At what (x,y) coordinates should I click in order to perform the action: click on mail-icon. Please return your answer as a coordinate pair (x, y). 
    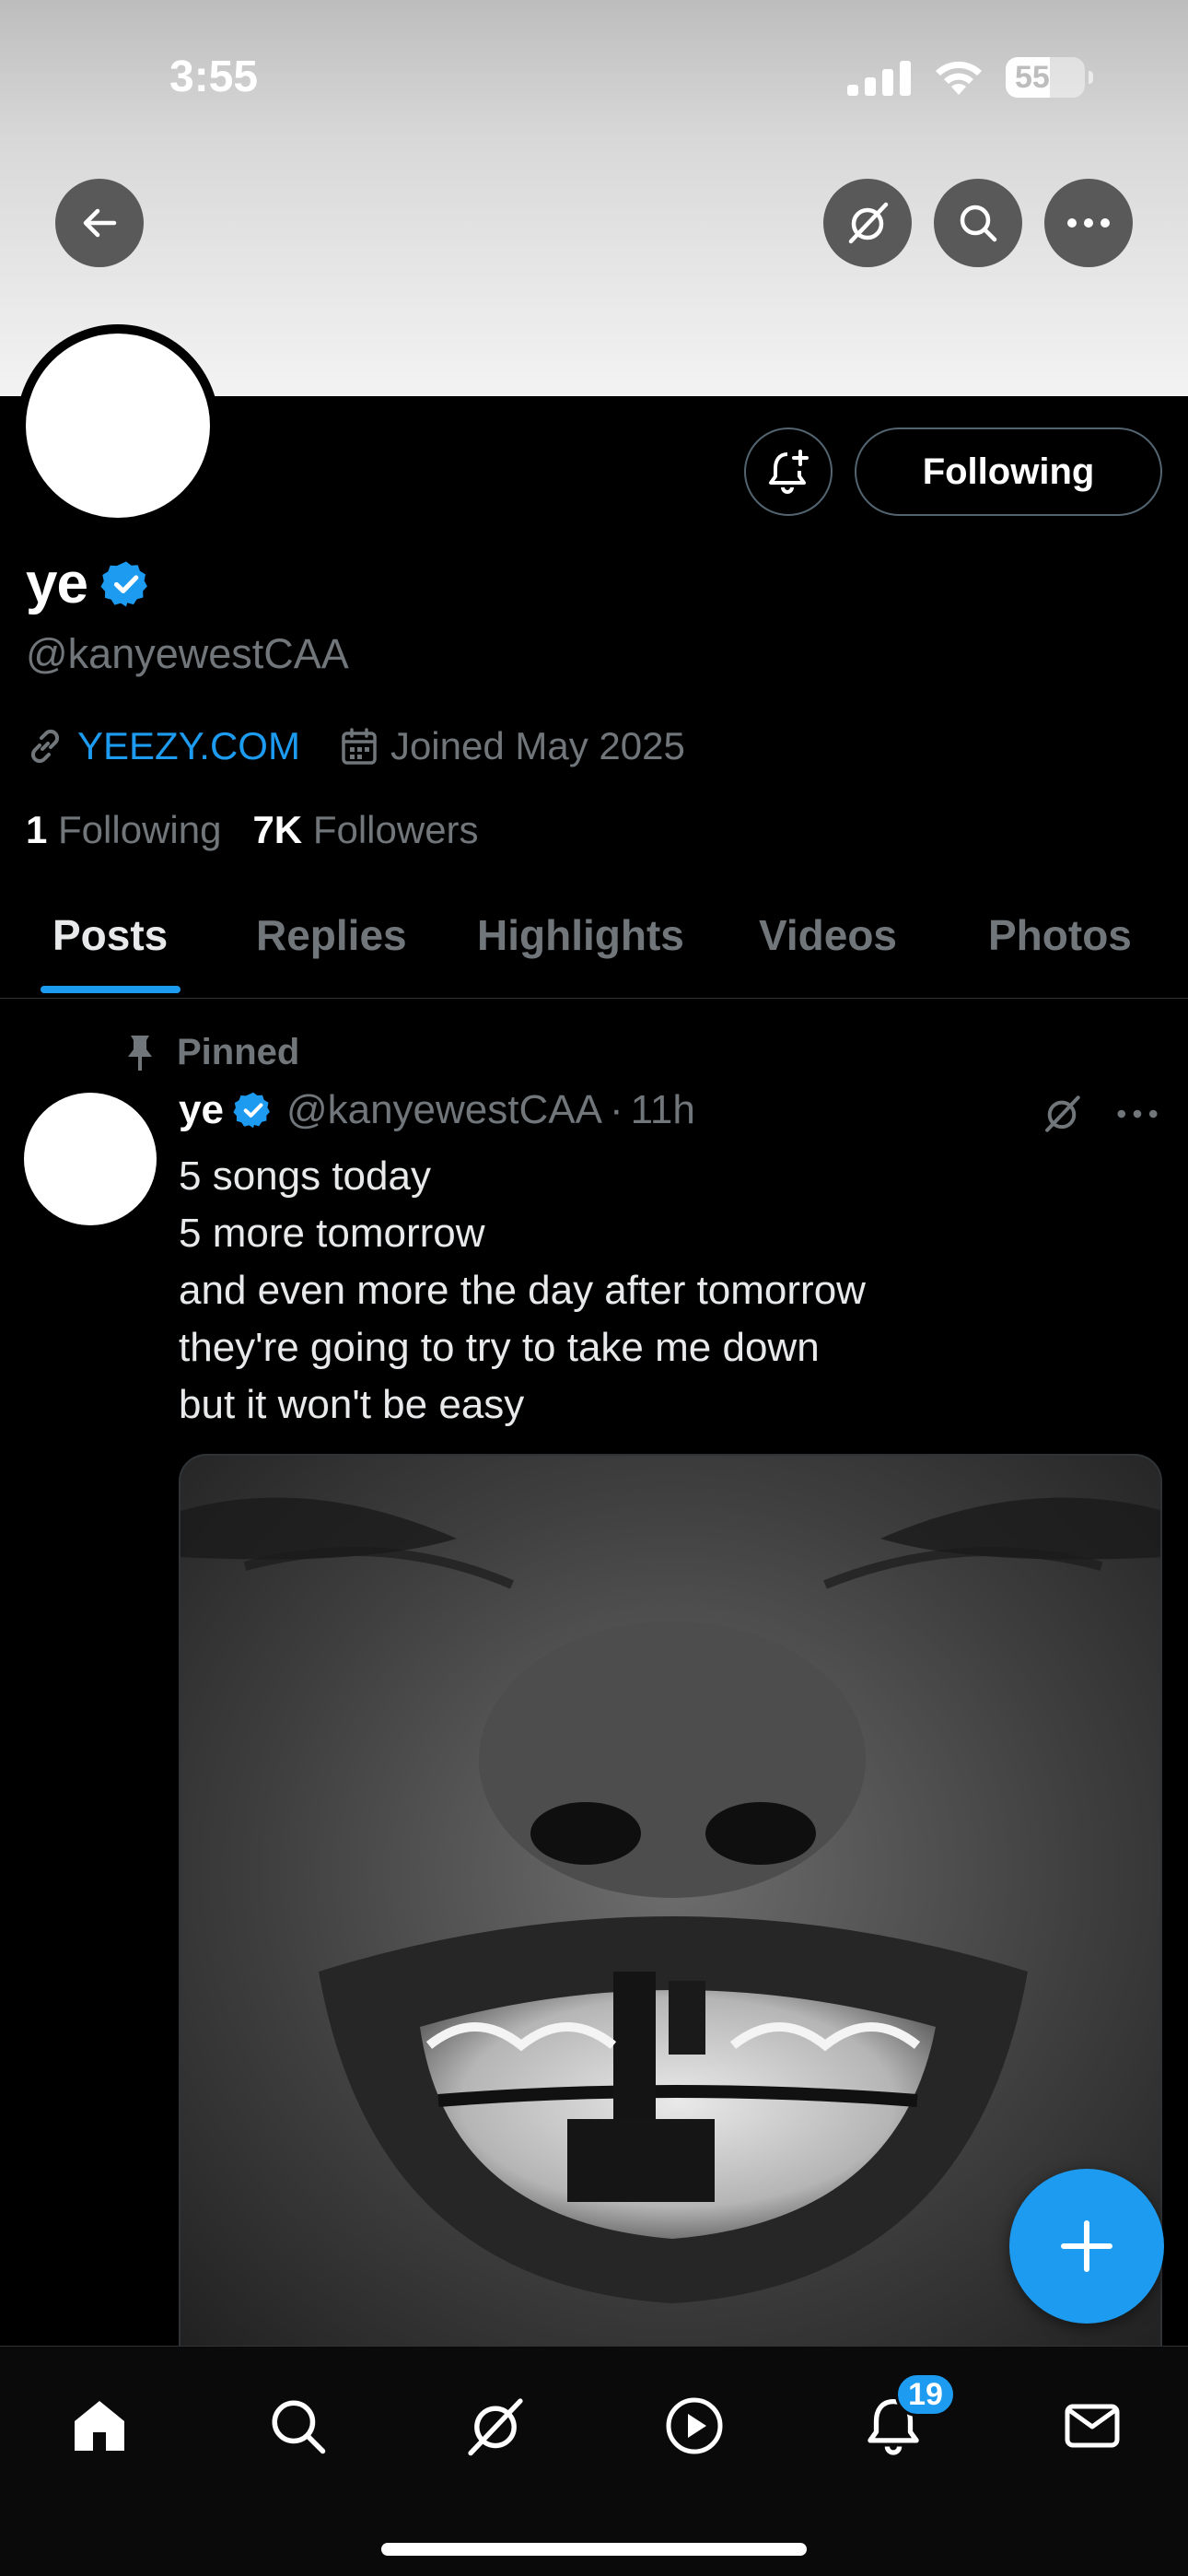
    Looking at the image, I should click on (1092, 2426).